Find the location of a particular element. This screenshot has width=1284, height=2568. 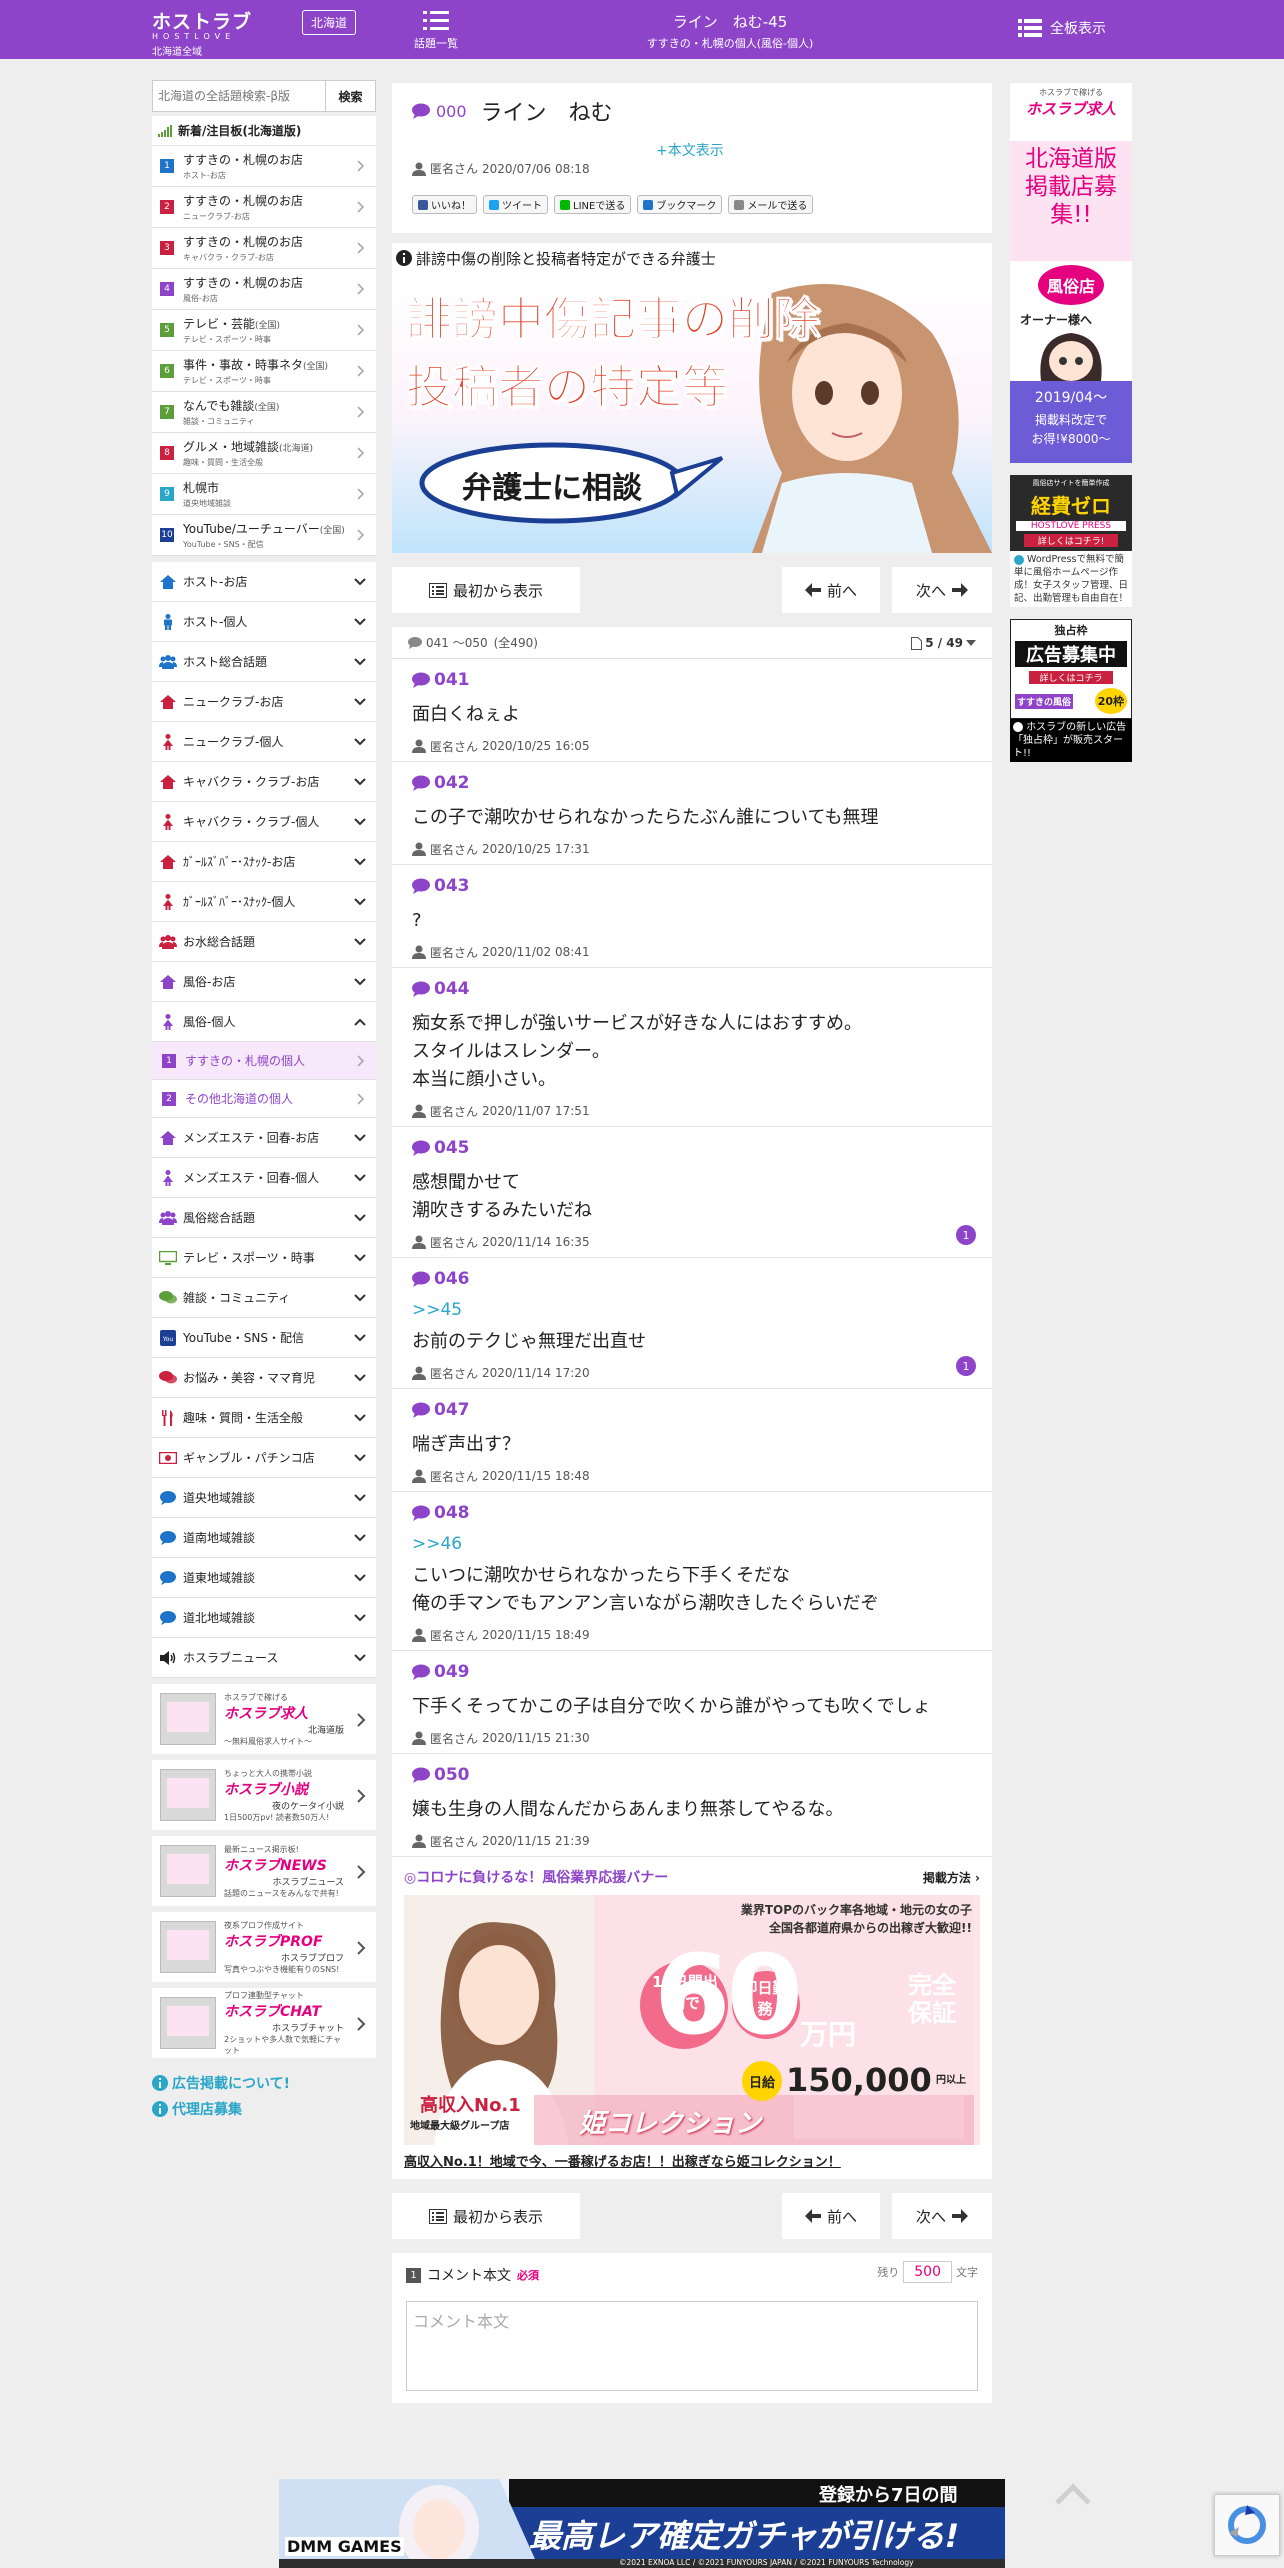

category-item: キャバクラ・クラブ-お店 is located at coordinates (264, 782).